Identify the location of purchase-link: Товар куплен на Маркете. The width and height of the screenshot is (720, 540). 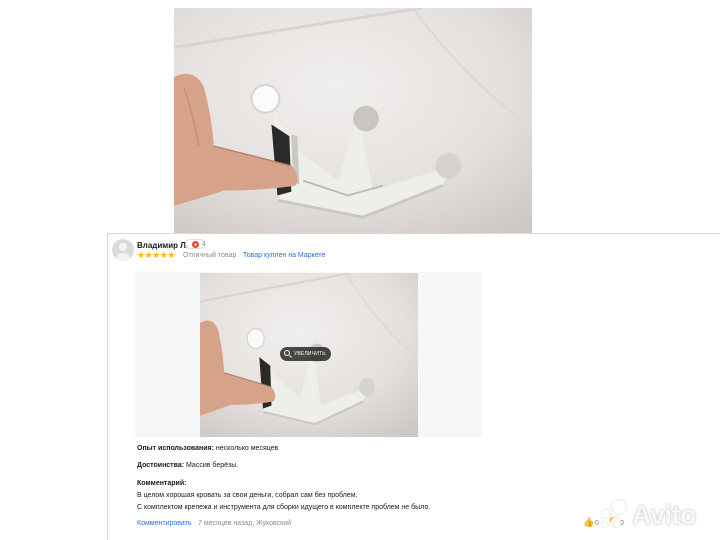
(284, 255).